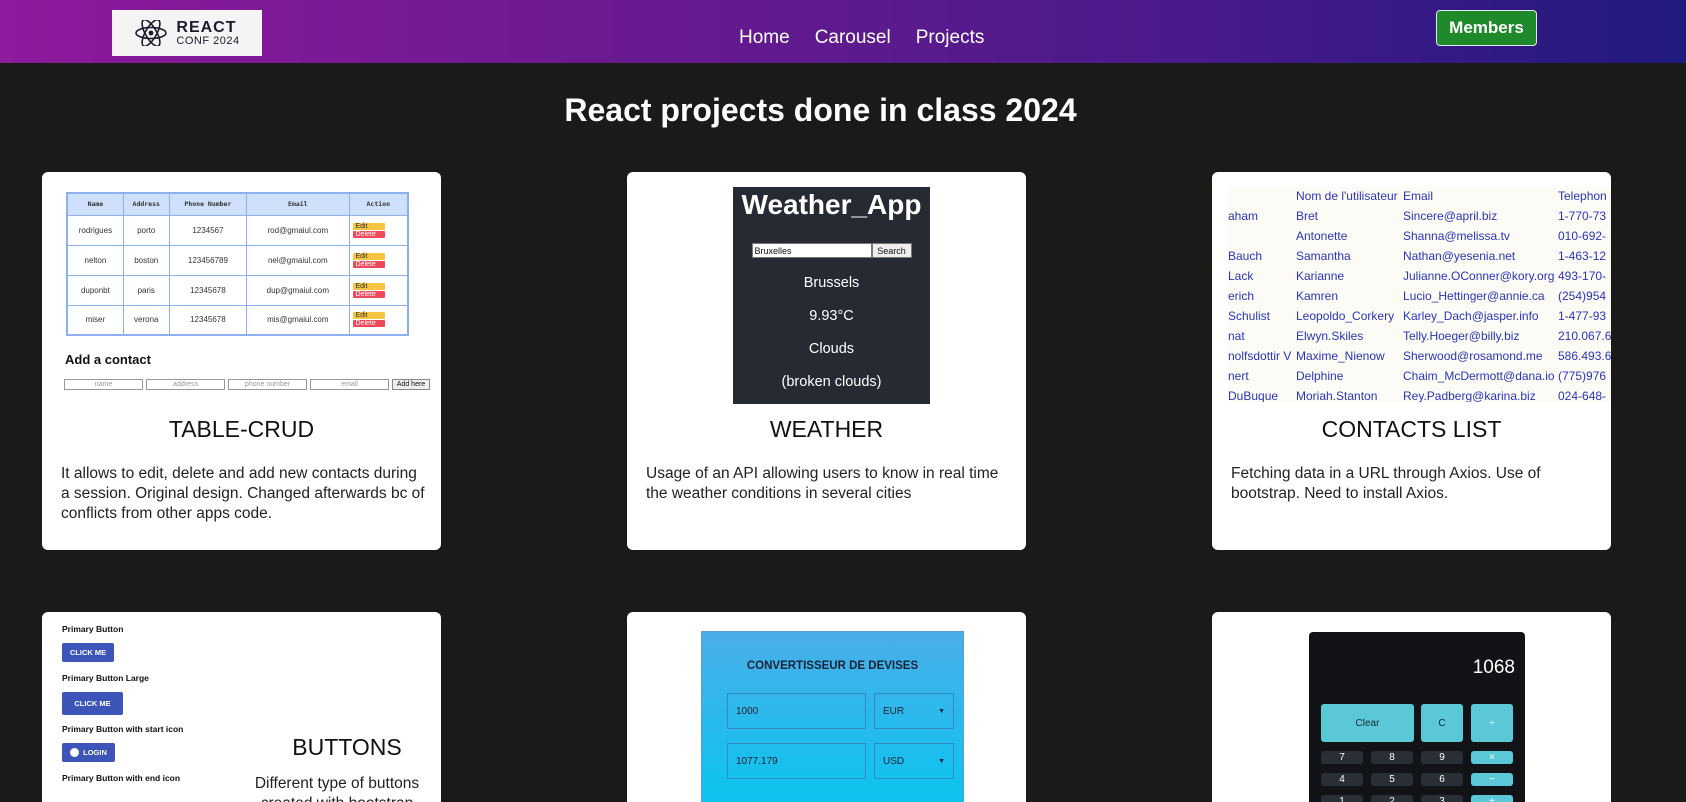 The width and height of the screenshot is (1686, 802). I want to click on contacts-cell: Bret, so click(1307, 216).